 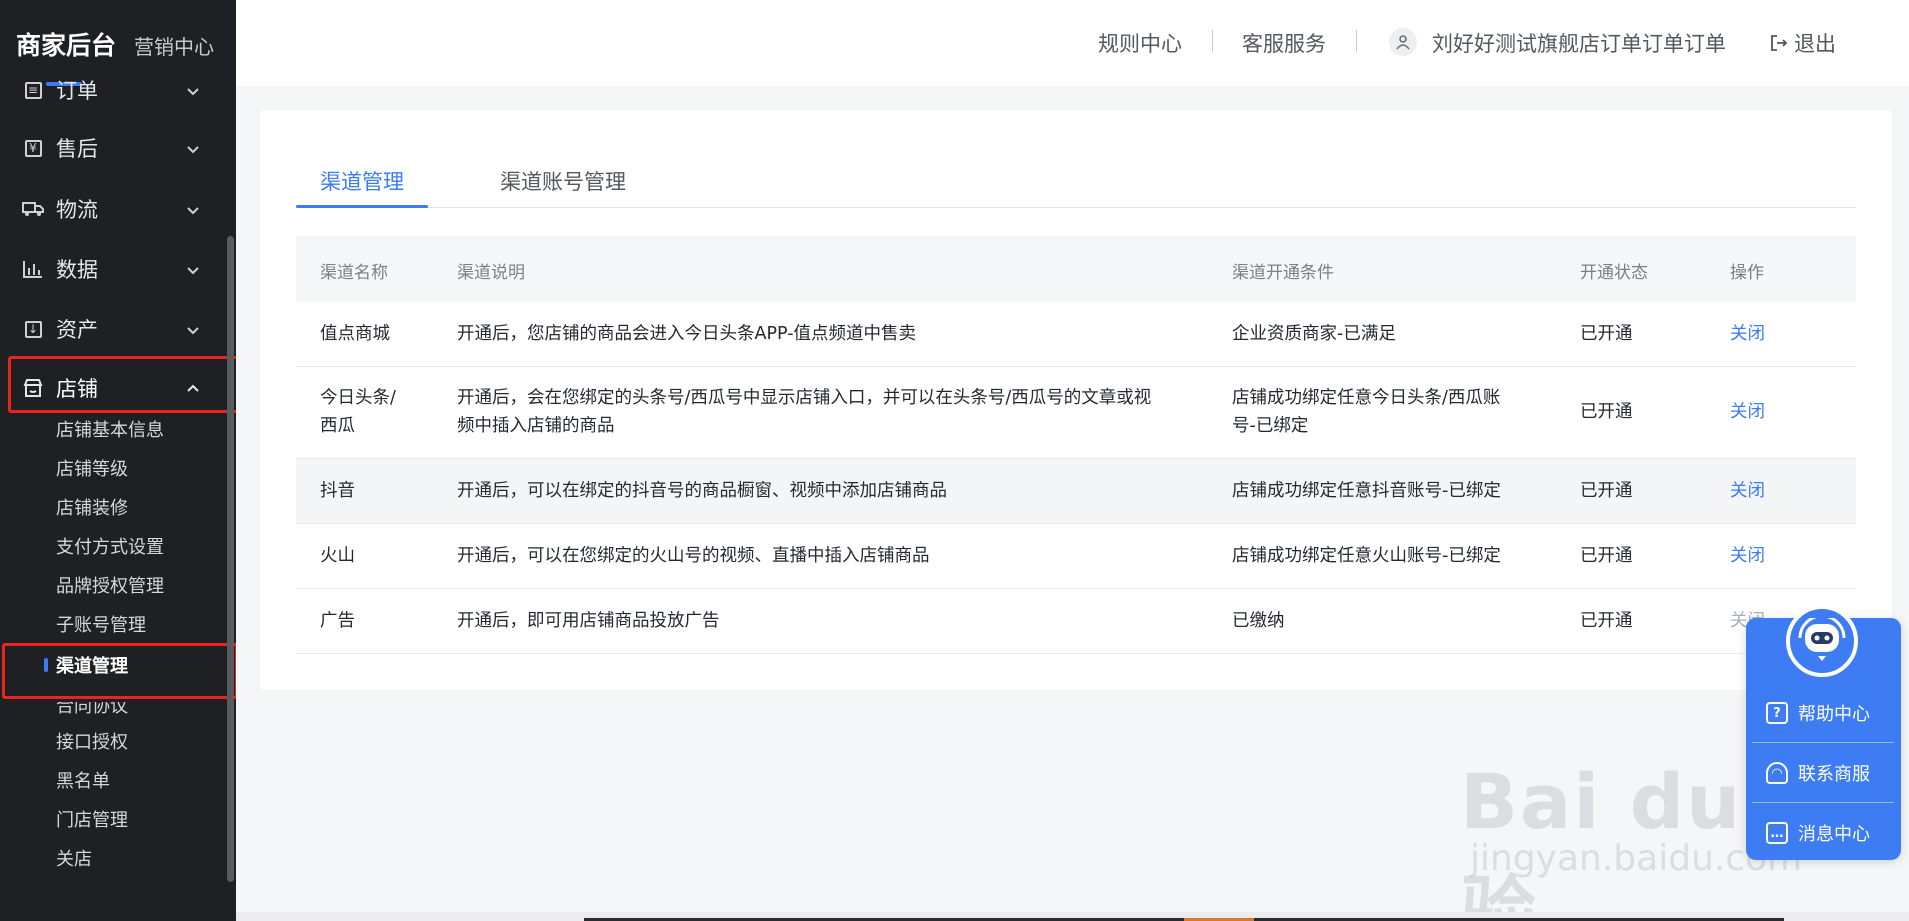 I want to click on help-center-button: ? 帮助中心, so click(x=1823, y=713).